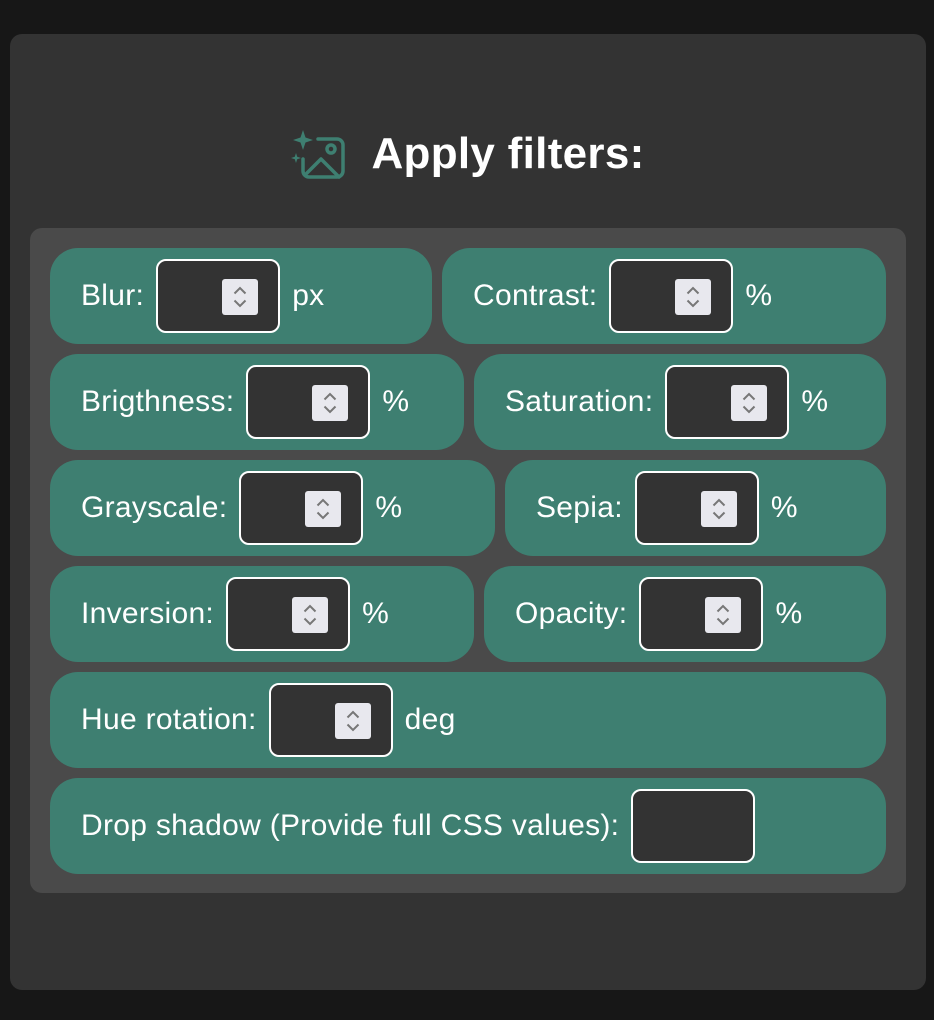 The image size is (934, 1020). What do you see at coordinates (376, 613) in the screenshot?
I see `inversion-unit: %` at bounding box center [376, 613].